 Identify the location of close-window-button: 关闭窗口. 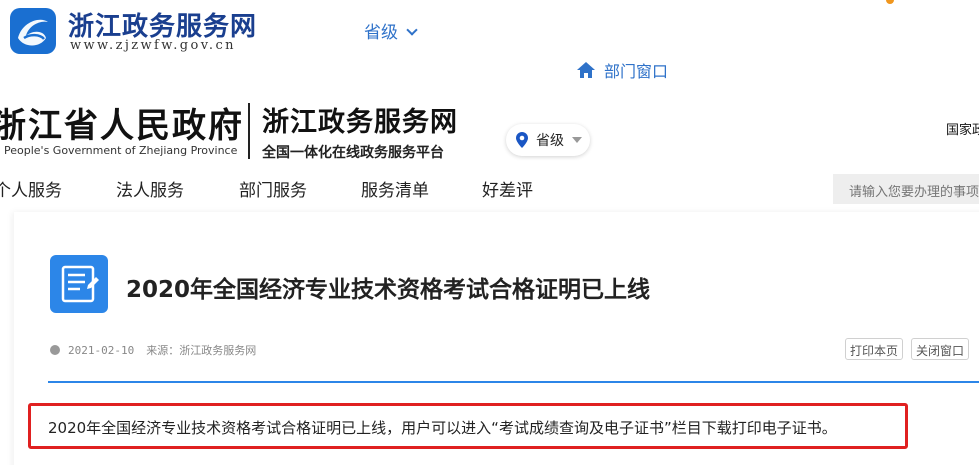
(940, 349).